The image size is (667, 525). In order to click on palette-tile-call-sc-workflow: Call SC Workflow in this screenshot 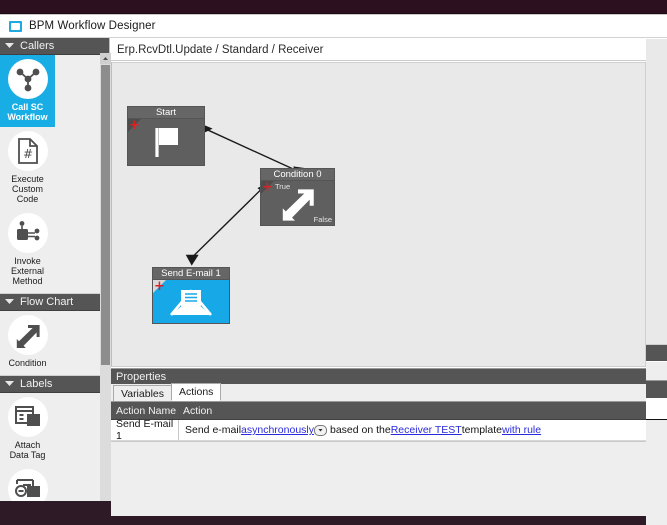, I will do `click(27, 91)`.